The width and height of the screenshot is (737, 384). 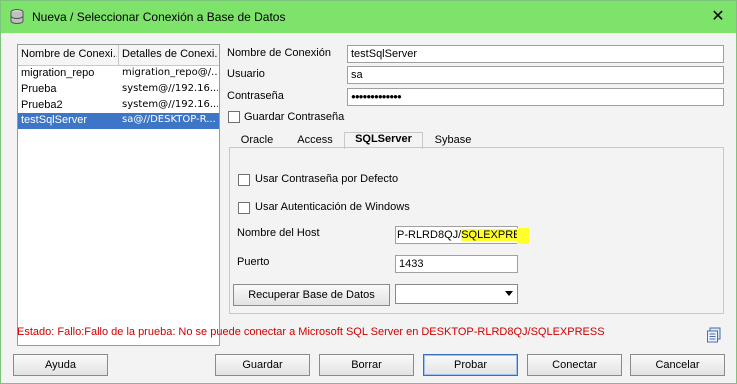 What do you see at coordinates (315, 141) in the screenshot?
I see `tab-access: Access` at bounding box center [315, 141].